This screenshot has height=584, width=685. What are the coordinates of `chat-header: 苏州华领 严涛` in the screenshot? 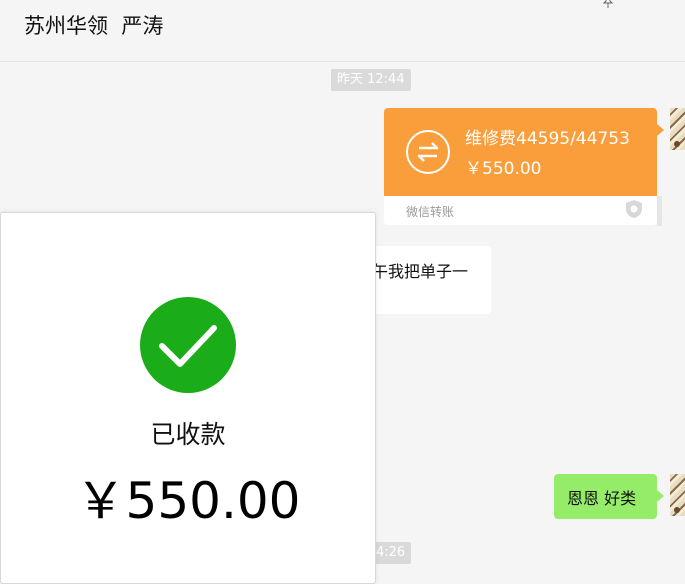 It's located at (342, 31).